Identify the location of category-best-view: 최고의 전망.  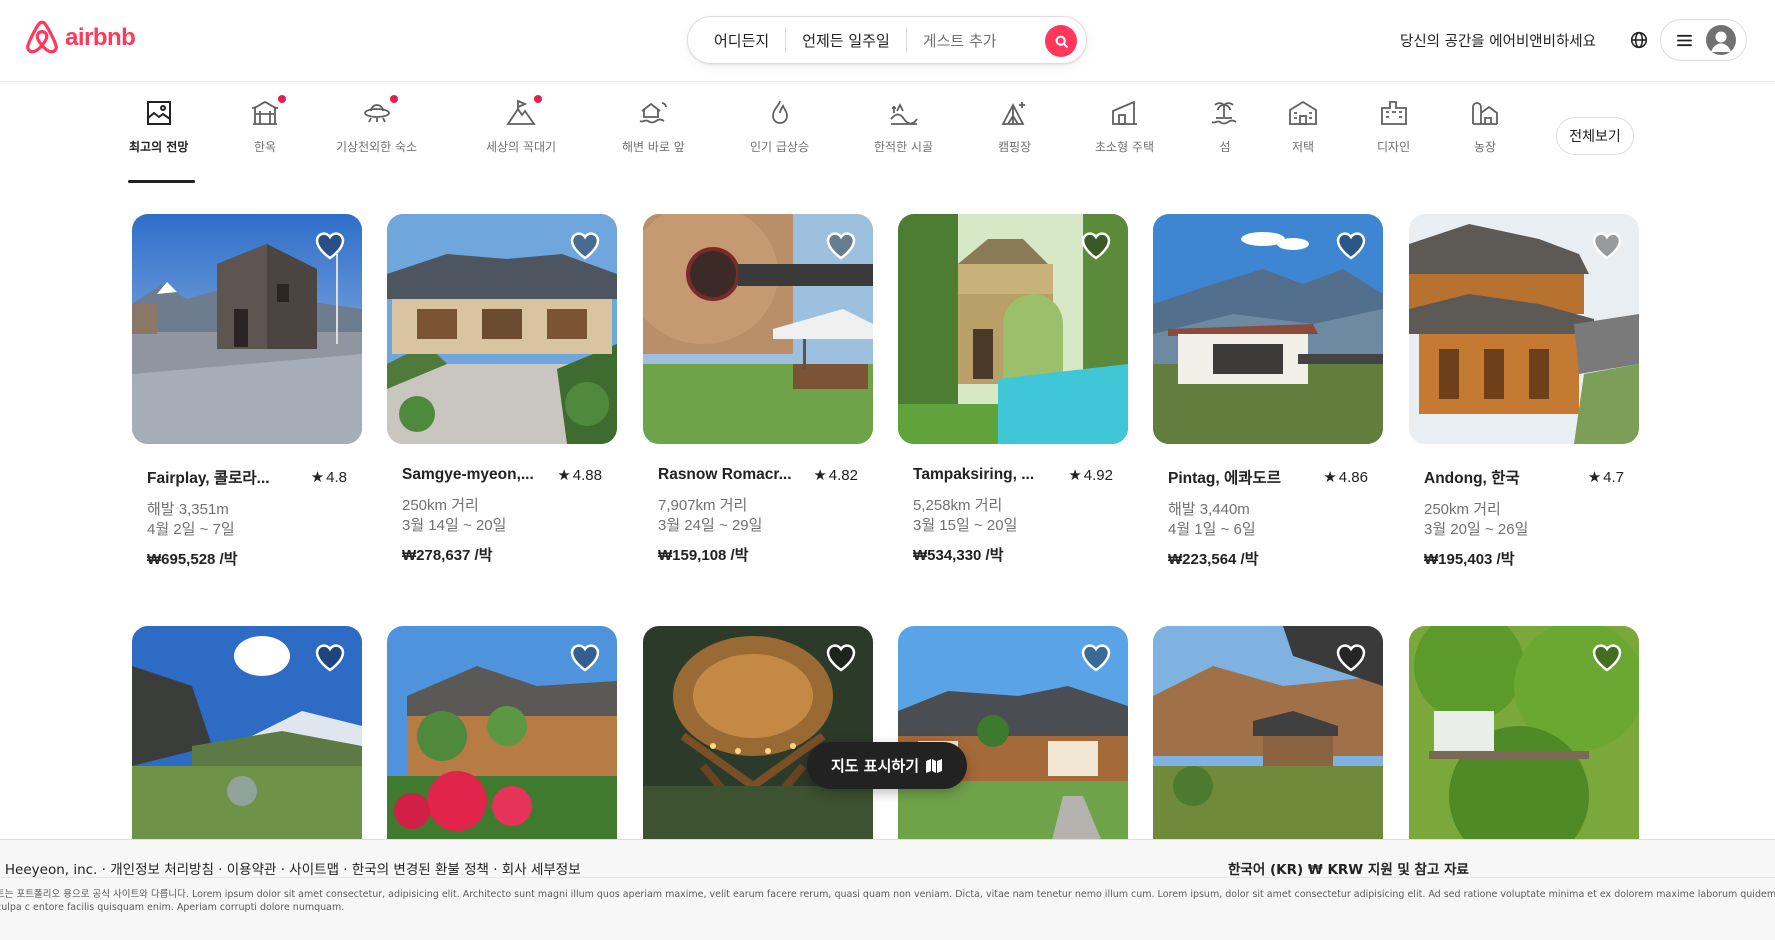
(161, 140).